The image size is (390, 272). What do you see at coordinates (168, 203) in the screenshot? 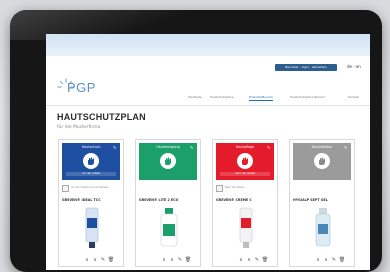
I see `plan-card-hautreinigung: Hautreinigung ✎ GREVEN® LITE 2 ECO ∨ ∧ ✎ 🗑` at bounding box center [168, 203].